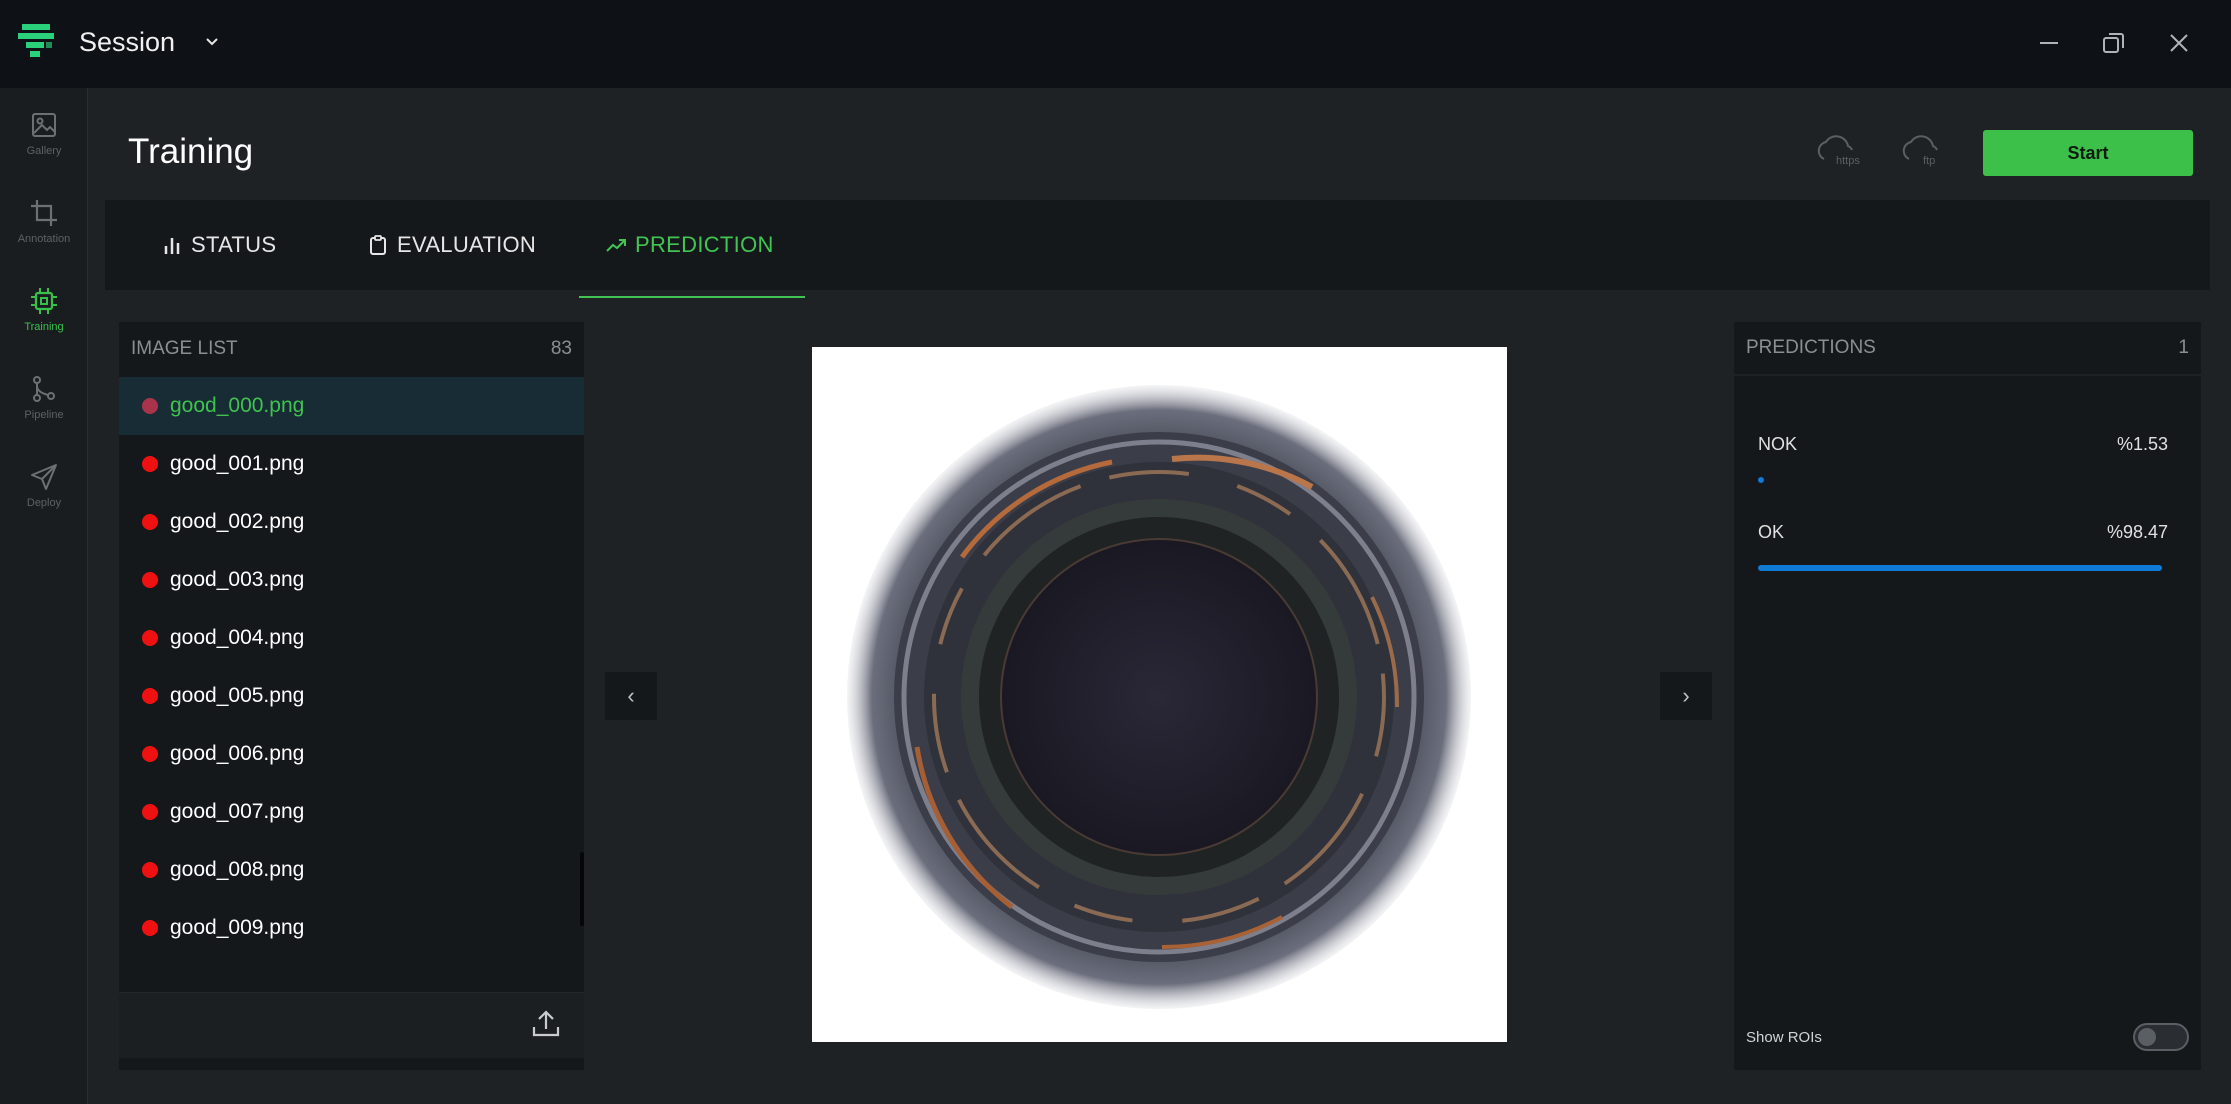 The width and height of the screenshot is (2231, 1104). I want to click on list-item: good_009.png, so click(351, 928).